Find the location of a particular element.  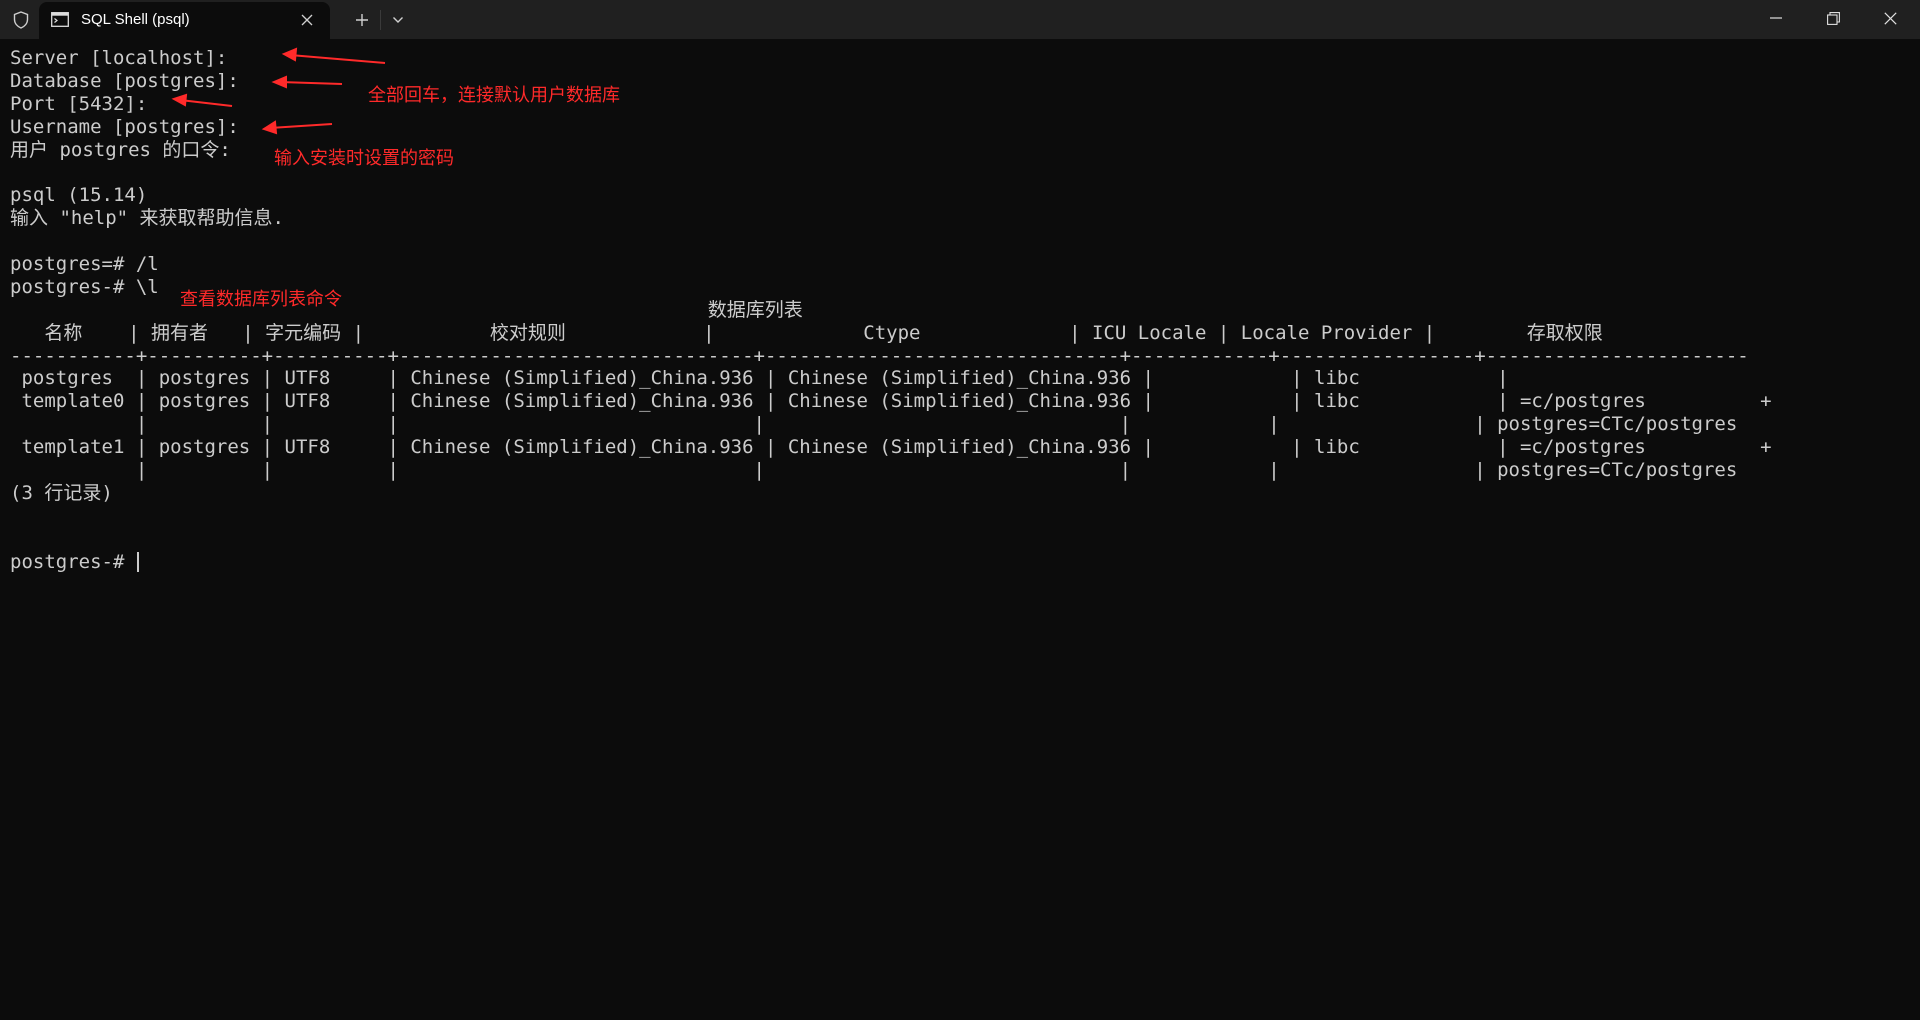

terminal-line: 输入 "help" 来获取帮助信息. is located at coordinates (147, 218).